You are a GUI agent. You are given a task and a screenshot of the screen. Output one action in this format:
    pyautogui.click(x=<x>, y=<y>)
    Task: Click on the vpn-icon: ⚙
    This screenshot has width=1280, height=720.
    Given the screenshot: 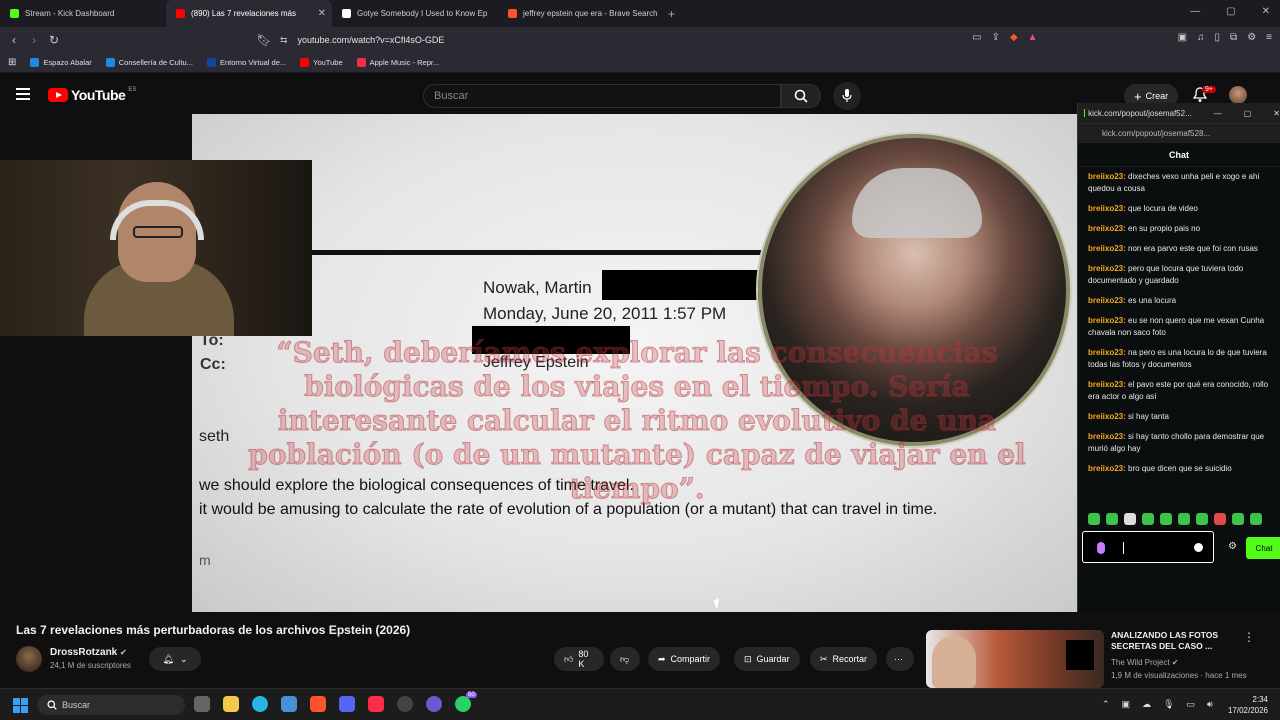 What is the action you would take?
    pyautogui.click(x=1251, y=37)
    